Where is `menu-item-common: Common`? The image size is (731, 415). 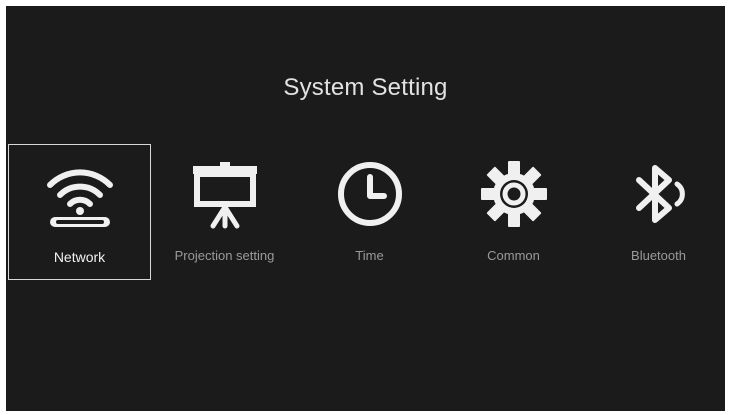 menu-item-common: Common is located at coordinates (513, 212).